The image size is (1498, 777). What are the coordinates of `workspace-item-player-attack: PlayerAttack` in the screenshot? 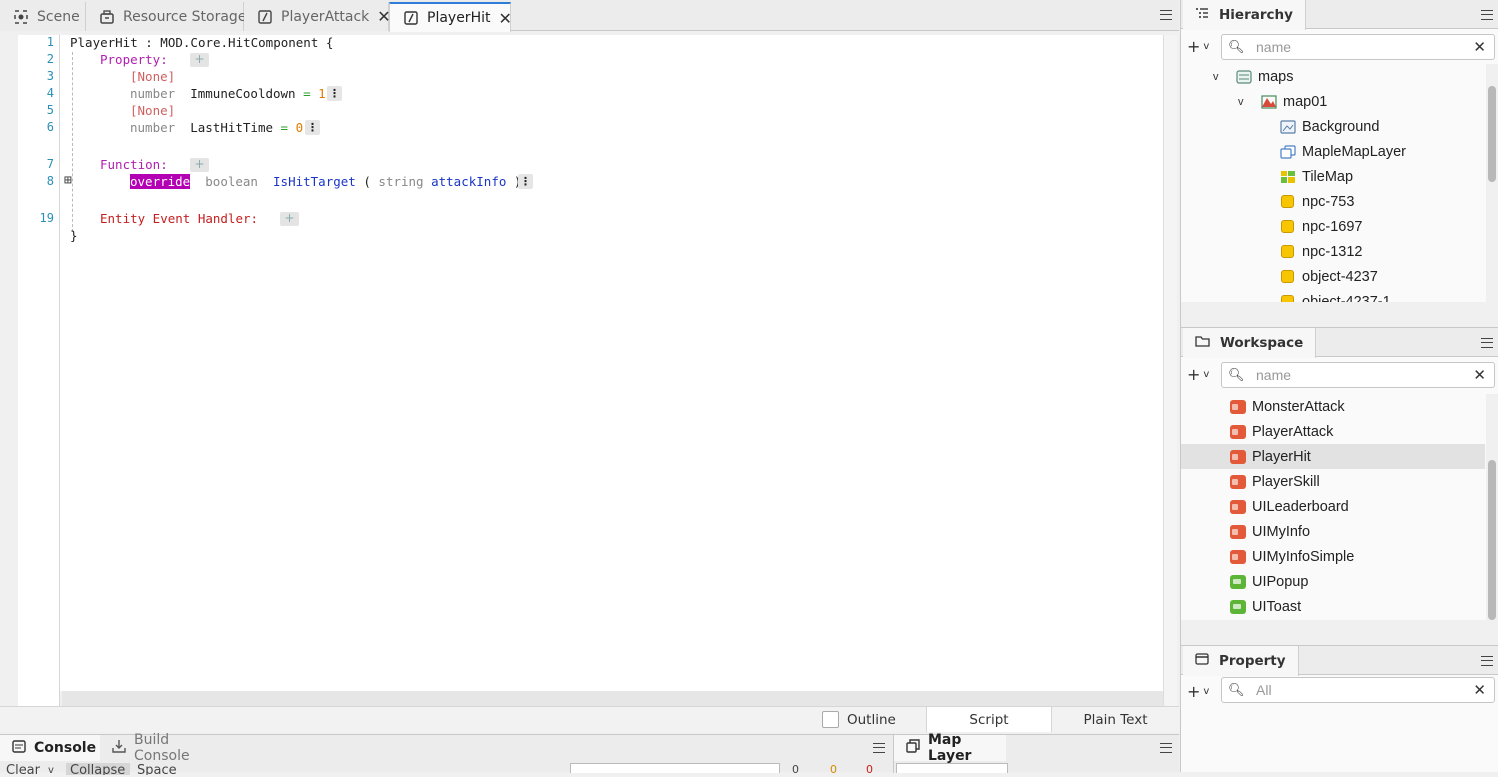 It's located at (1281, 431).